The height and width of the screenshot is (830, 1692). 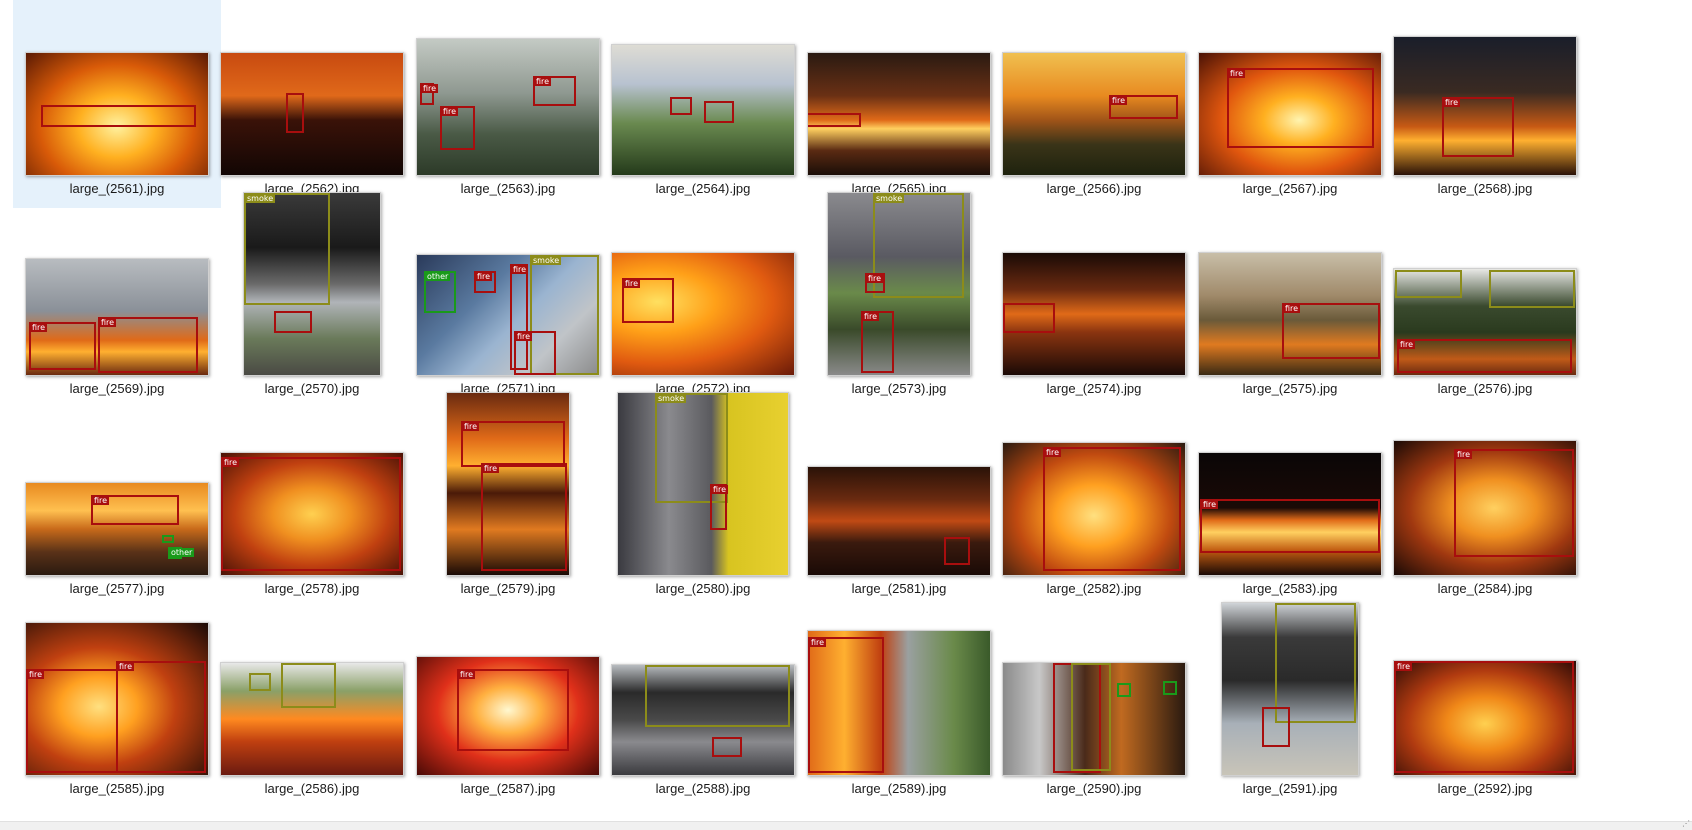 What do you see at coordinates (117, 529) in the screenshot?
I see `file-thumbnail: fire other` at bounding box center [117, 529].